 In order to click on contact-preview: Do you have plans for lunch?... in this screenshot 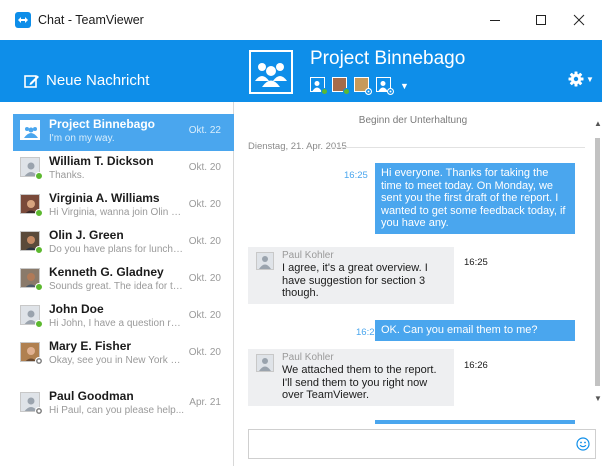, I will do `click(117, 249)`.